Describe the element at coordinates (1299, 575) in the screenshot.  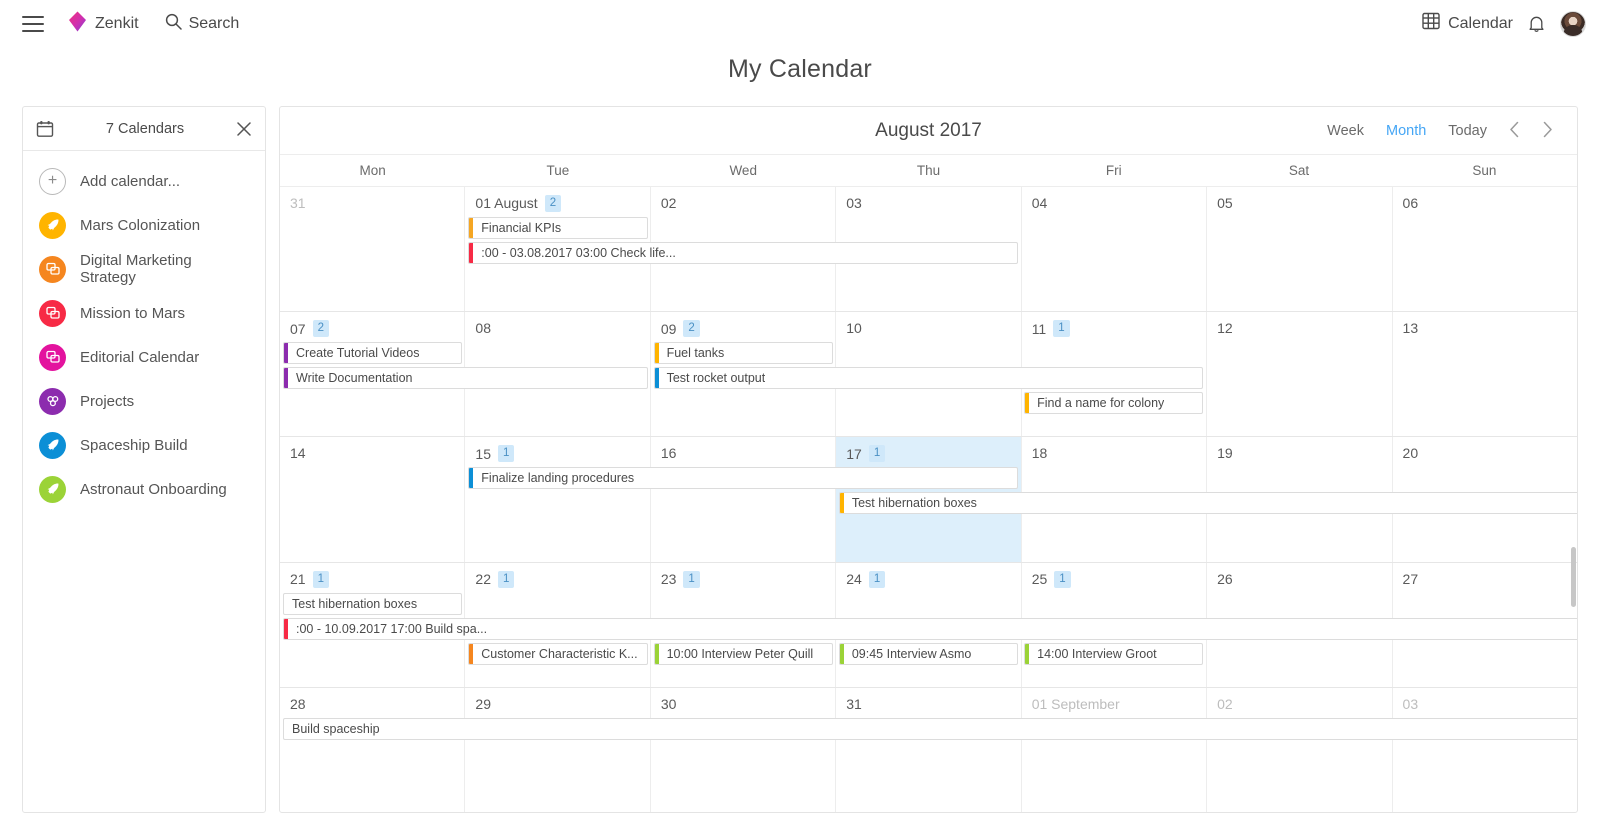
I see `day-number: 26` at that location.